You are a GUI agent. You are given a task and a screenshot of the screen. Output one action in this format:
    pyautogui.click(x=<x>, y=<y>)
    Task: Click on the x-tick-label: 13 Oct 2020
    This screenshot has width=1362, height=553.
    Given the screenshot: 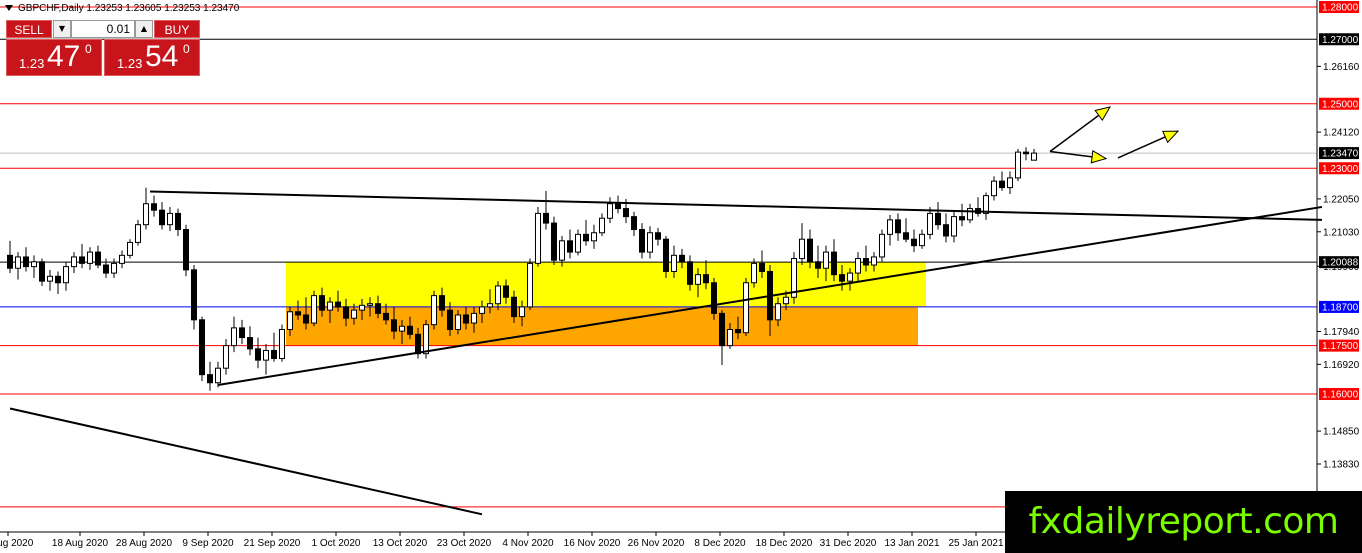 What is the action you would take?
    pyautogui.click(x=400, y=543)
    